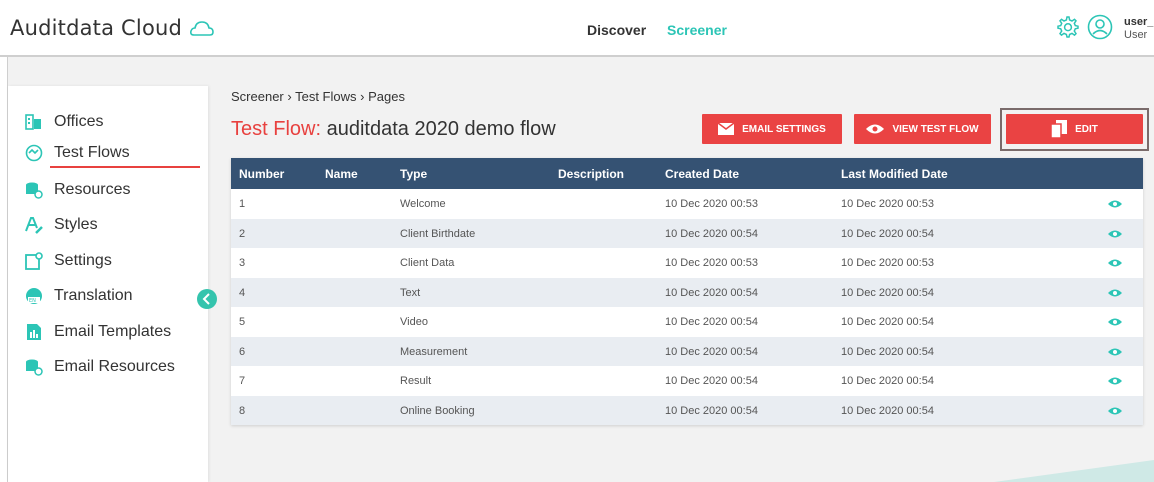  What do you see at coordinates (697, 30) in the screenshot?
I see `nav-screener: Screener` at bounding box center [697, 30].